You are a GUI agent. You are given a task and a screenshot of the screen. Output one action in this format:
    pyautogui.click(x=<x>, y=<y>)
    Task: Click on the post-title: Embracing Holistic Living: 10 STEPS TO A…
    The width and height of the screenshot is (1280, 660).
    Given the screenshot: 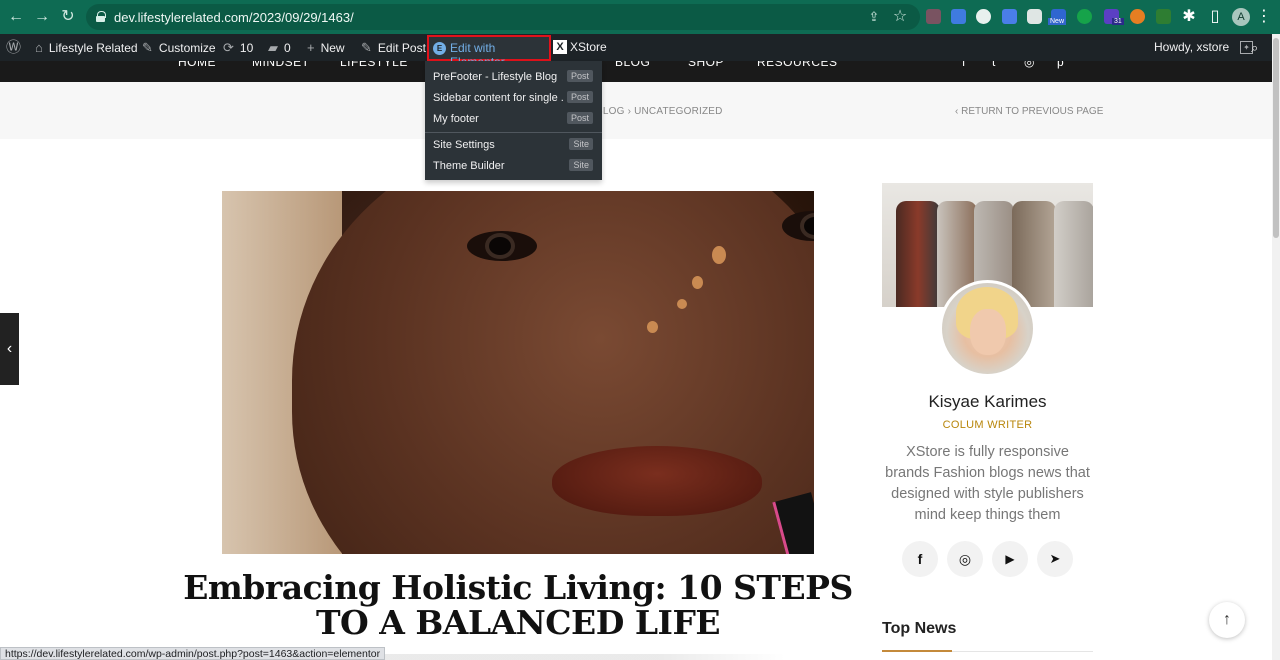 What is the action you would take?
    pyautogui.click(x=518, y=605)
    